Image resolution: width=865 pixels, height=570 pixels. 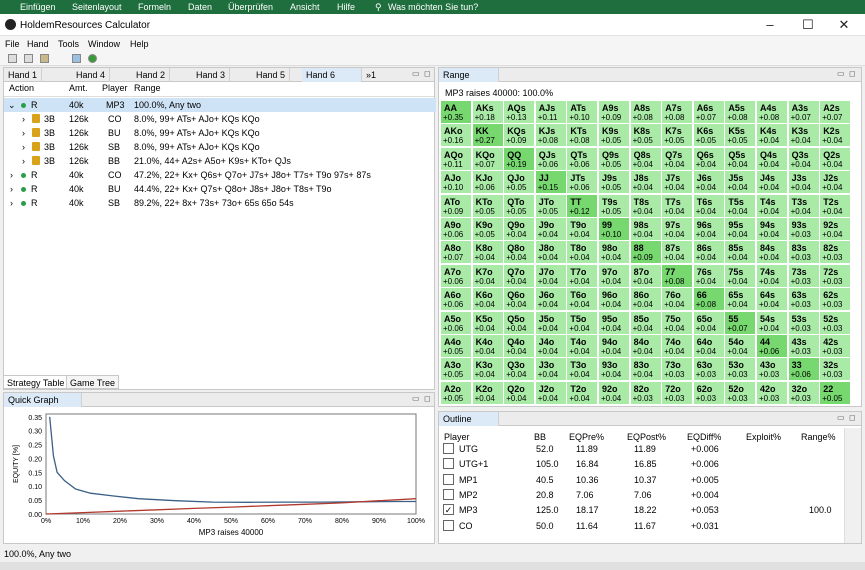 I want to click on hand-cell: T2s +0.04, so click(x=836, y=206).